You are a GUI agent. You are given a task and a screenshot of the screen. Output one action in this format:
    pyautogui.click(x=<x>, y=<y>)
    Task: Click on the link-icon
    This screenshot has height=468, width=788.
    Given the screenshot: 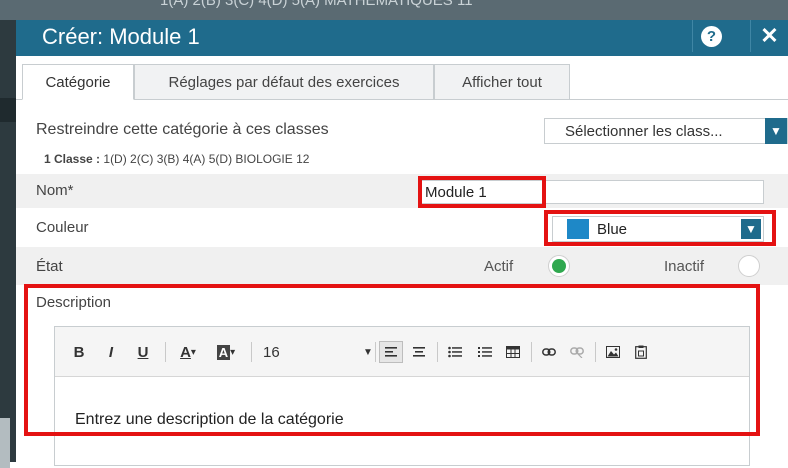 What is the action you would take?
    pyautogui.click(x=549, y=352)
    